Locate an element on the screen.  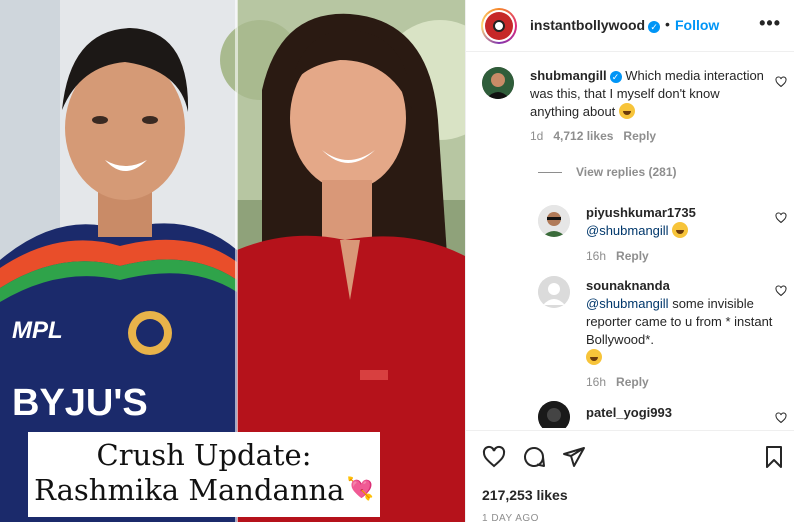
thinking-face-emoji is located at coordinates (626, 111).